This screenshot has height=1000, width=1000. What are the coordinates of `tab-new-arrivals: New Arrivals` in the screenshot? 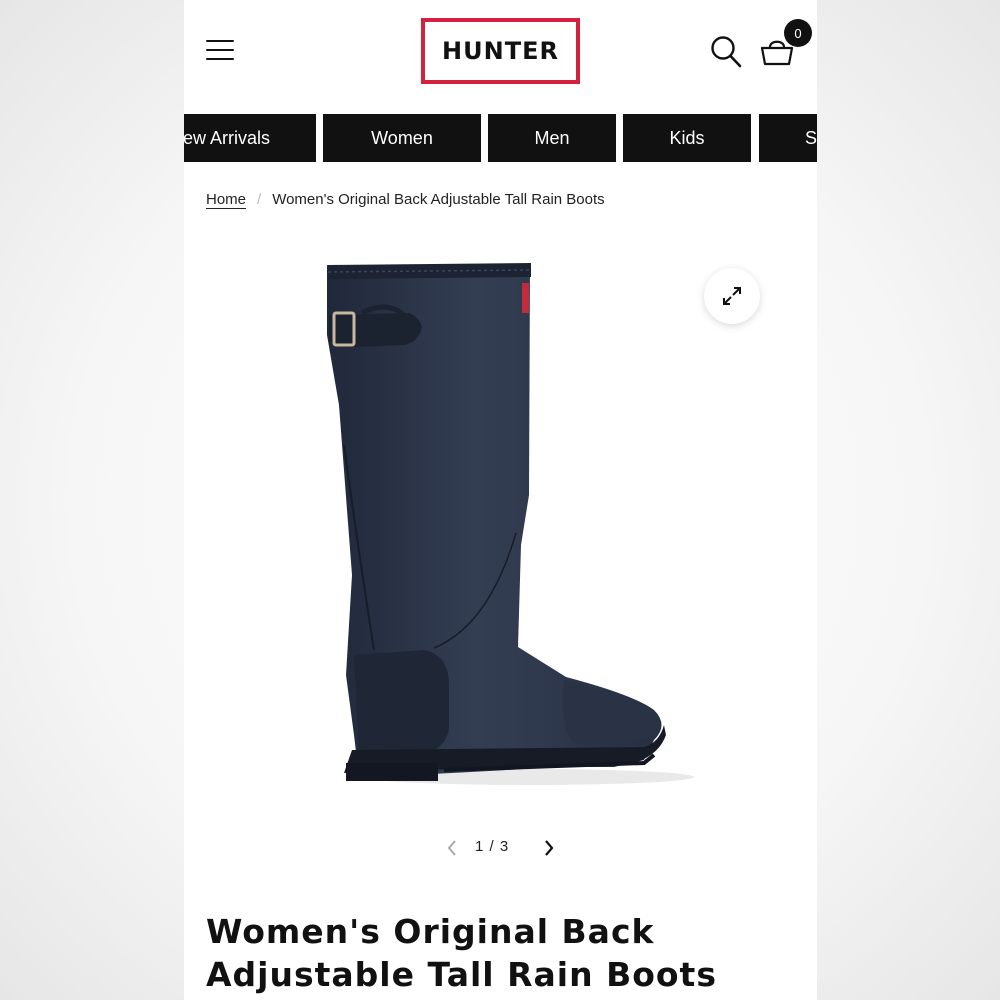 It's located at (250, 138).